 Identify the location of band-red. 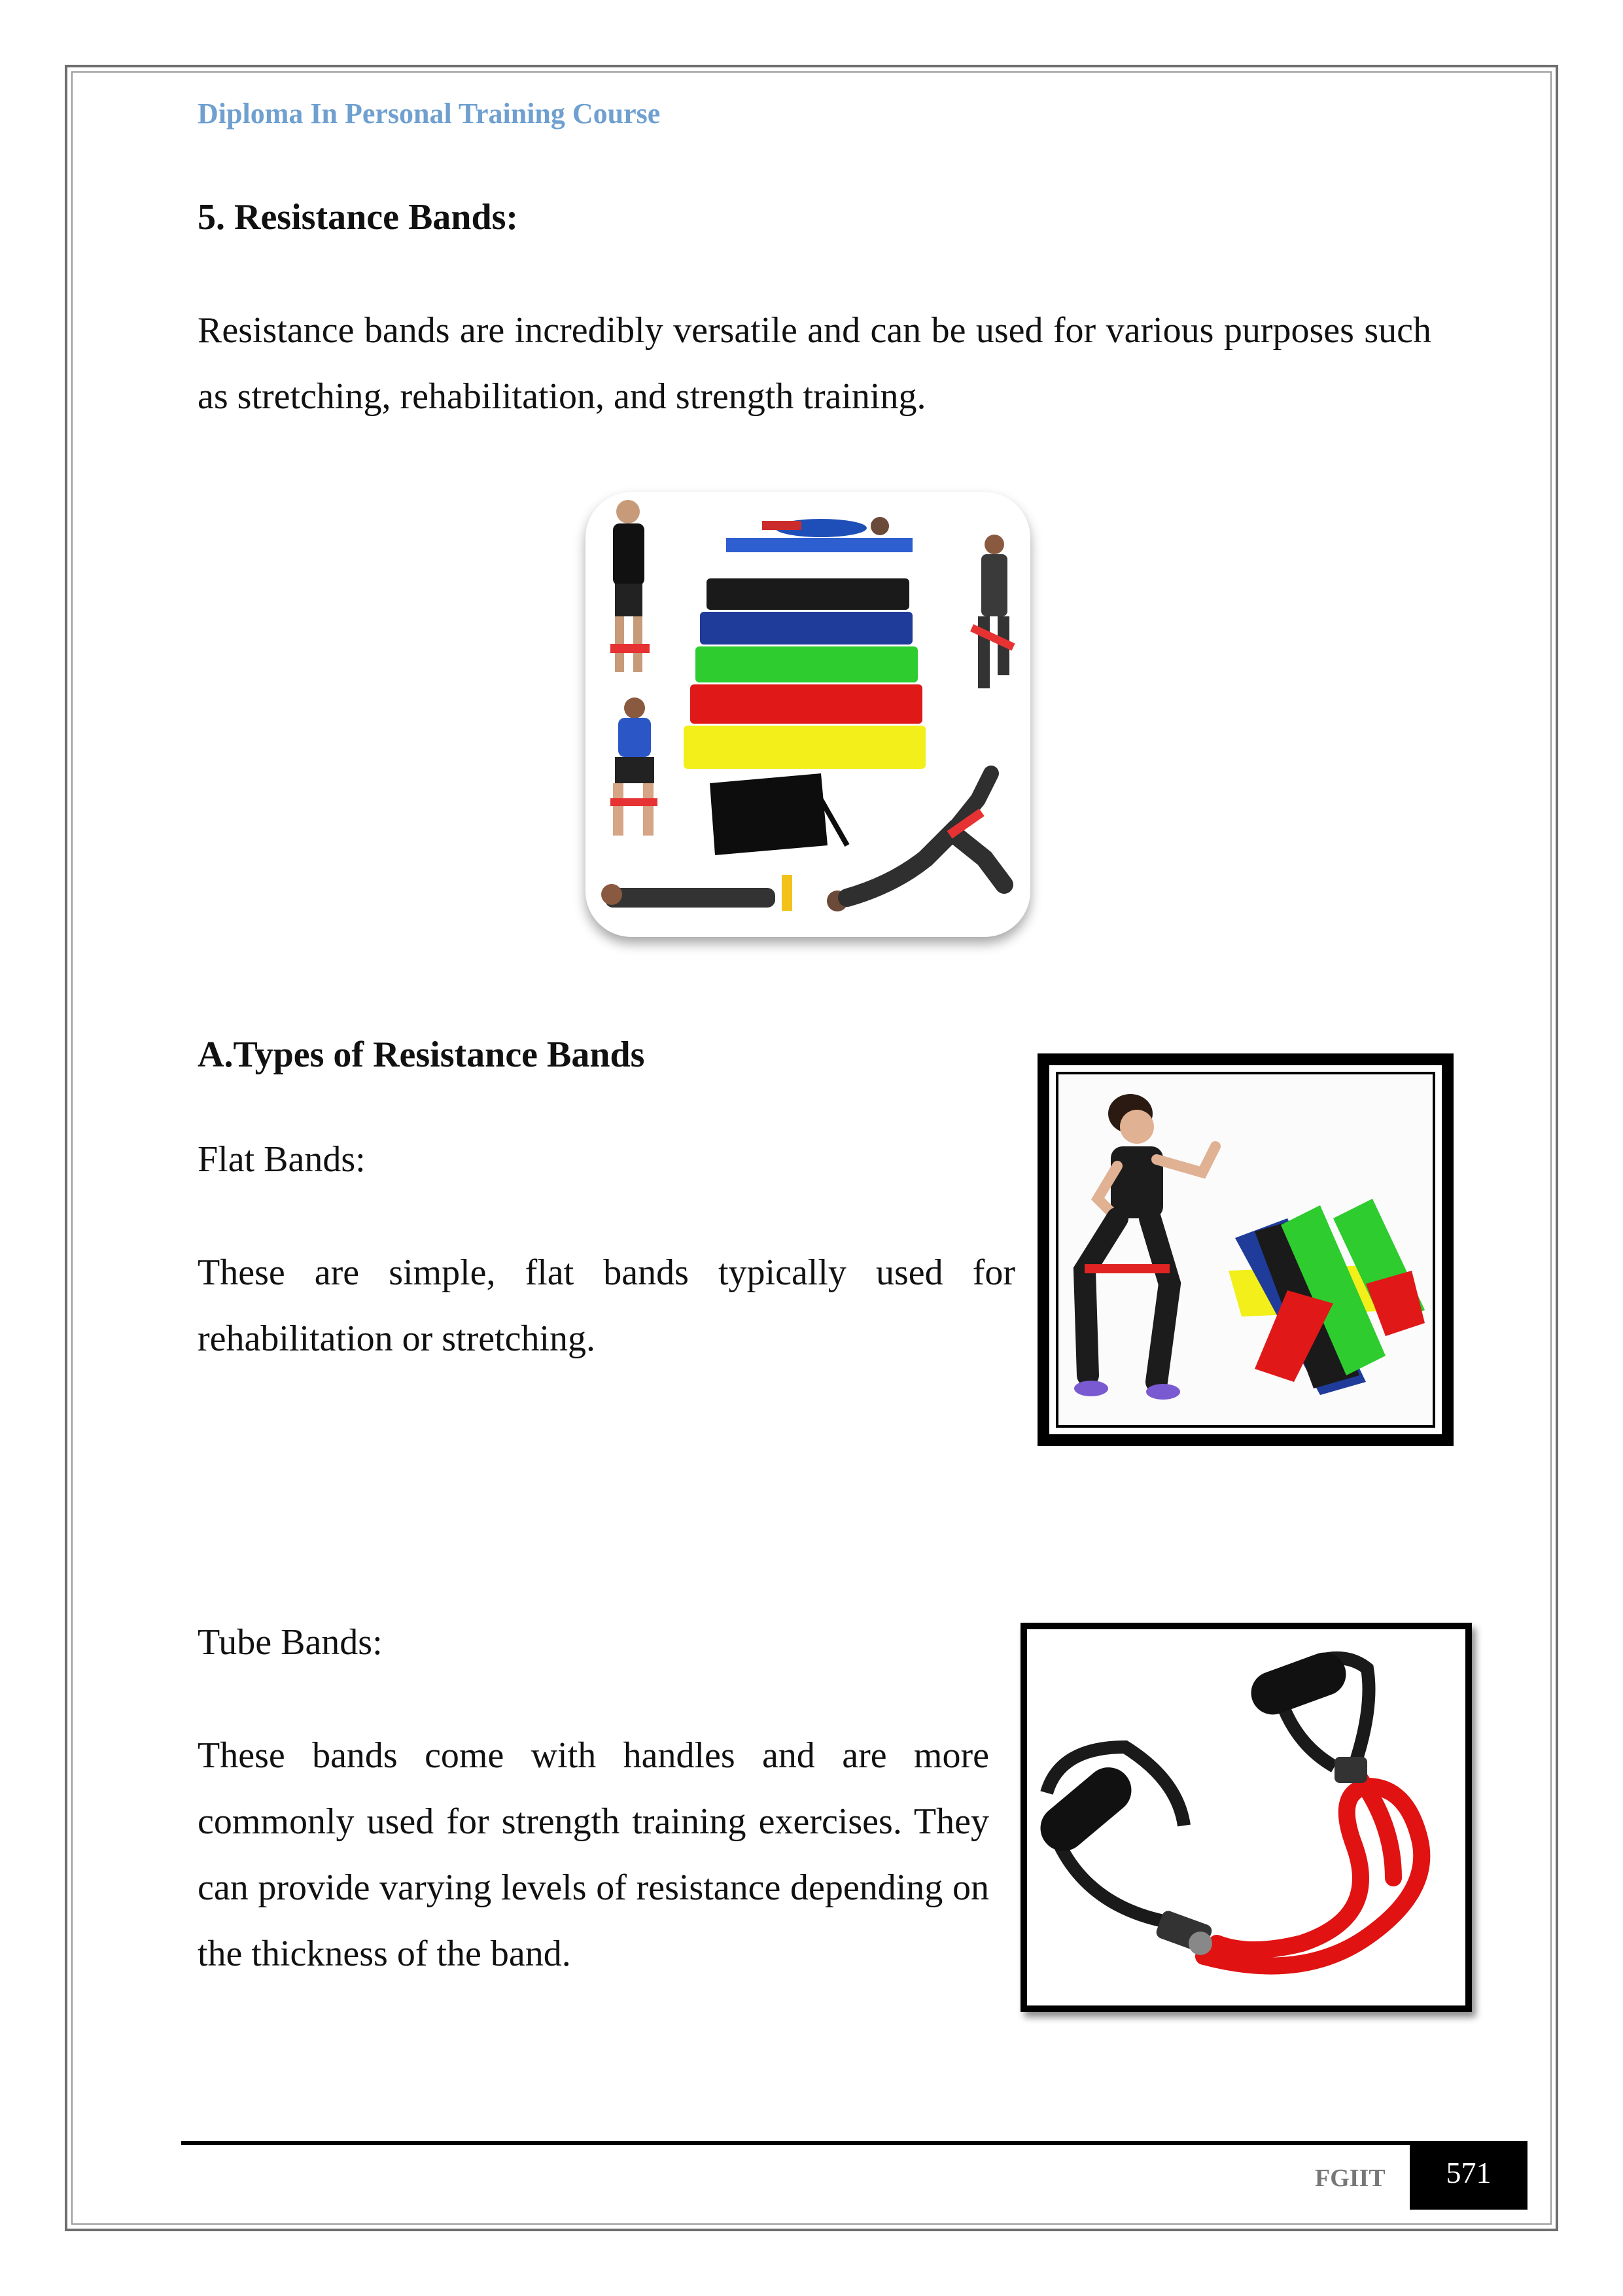
(806, 704).